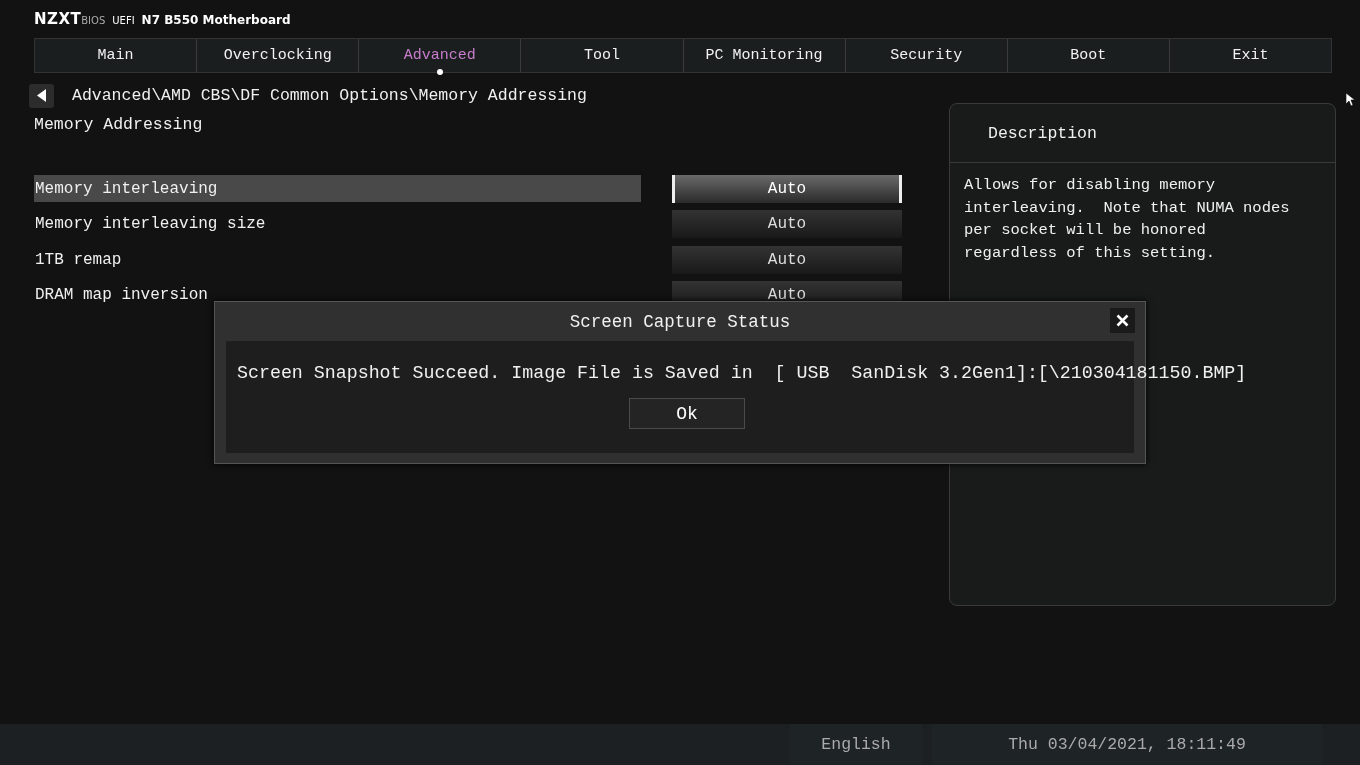 Image resolution: width=1360 pixels, height=765 pixels. I want to click on board-name: N7 B550 Motherboard, so click(216, 20).